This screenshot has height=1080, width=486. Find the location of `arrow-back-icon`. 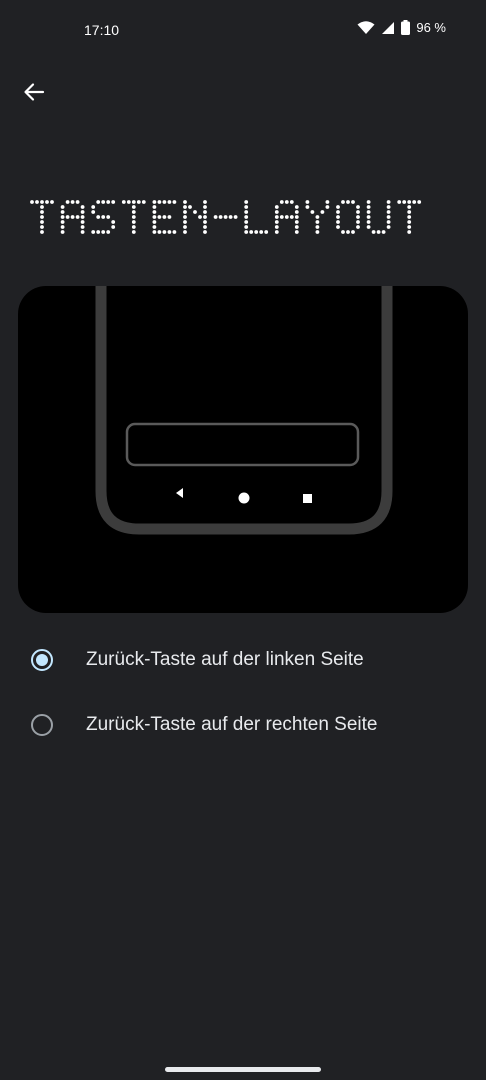

arrow-back-icon is located at coordinates (34, 94).